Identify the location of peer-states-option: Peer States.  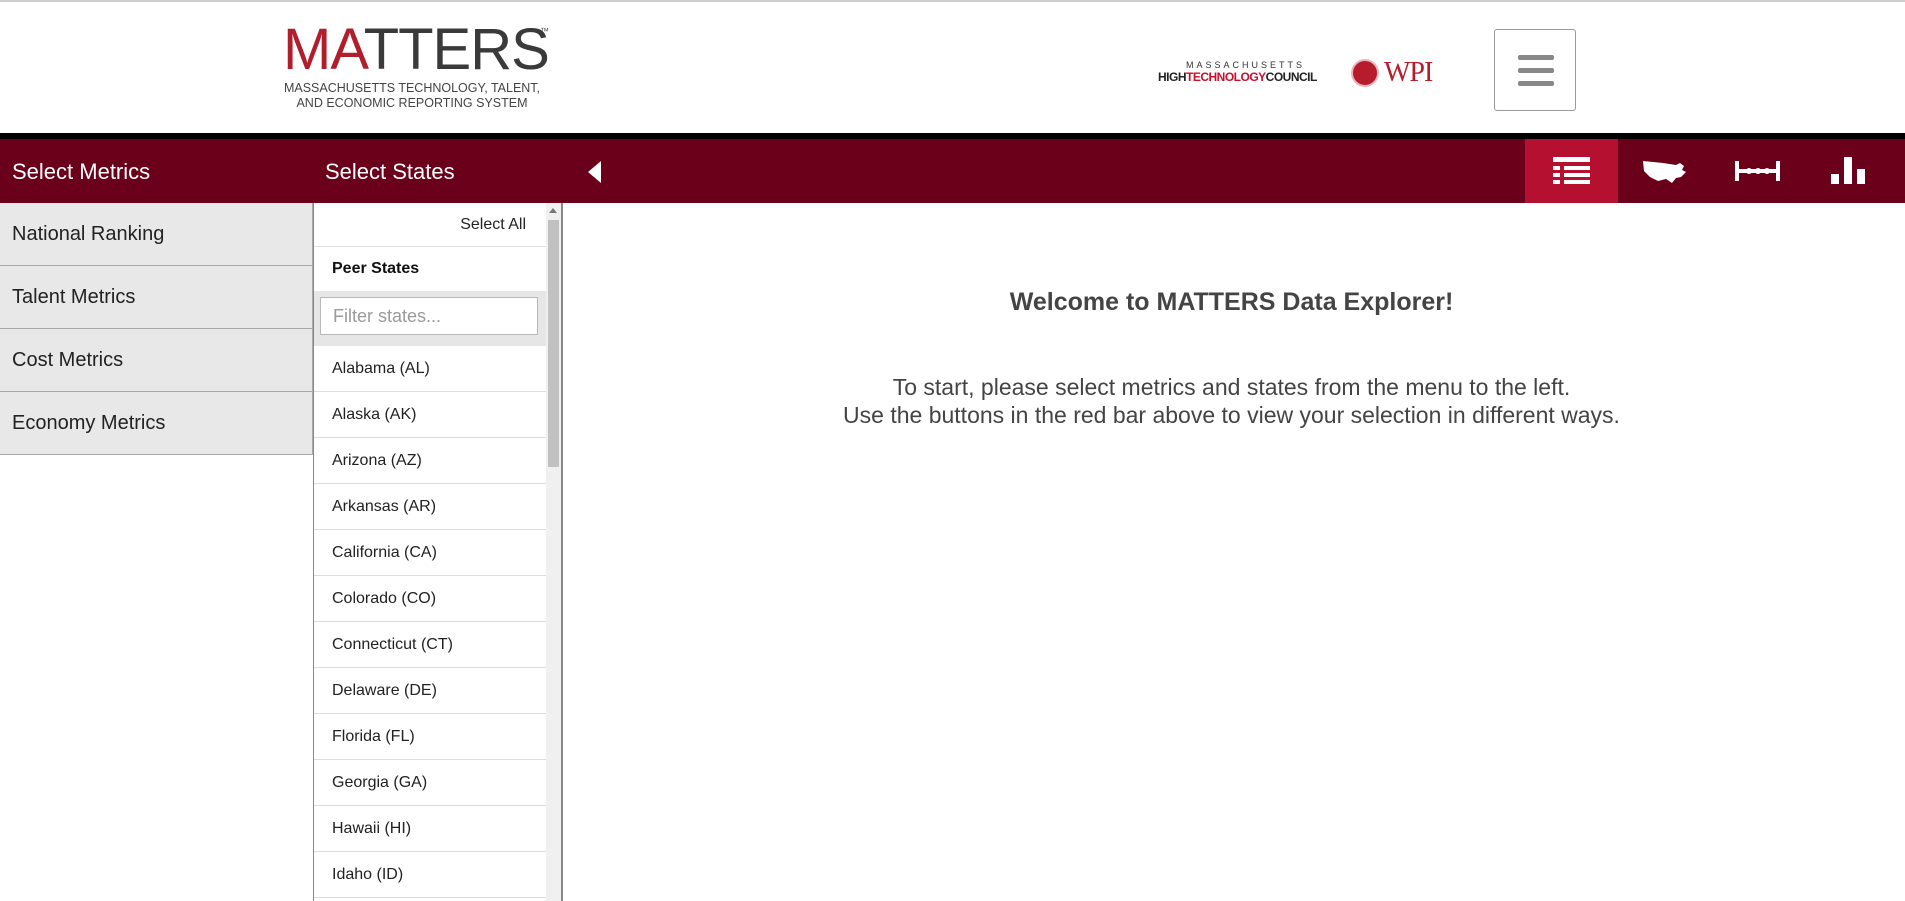
(430, 269).